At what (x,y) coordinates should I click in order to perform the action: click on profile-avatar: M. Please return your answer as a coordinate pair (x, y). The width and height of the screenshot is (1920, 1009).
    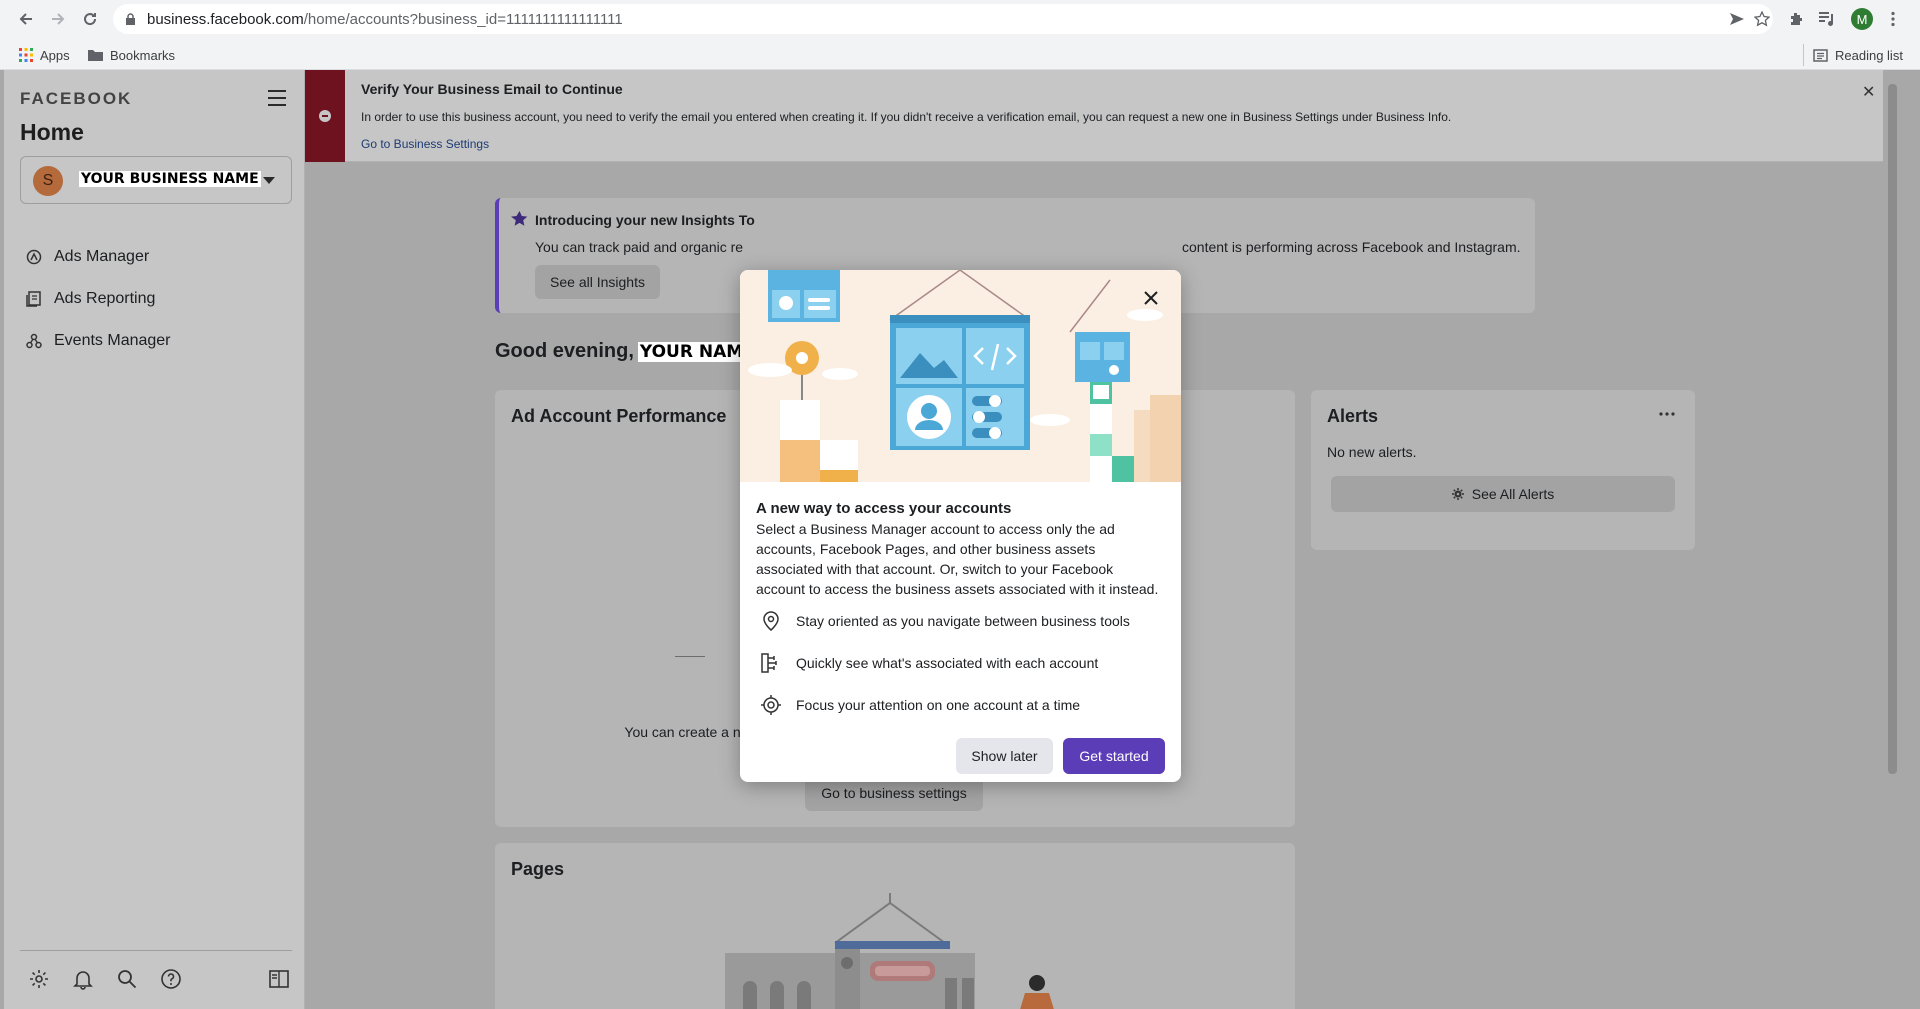
    Looking at the image, I should click on (1862, 19).